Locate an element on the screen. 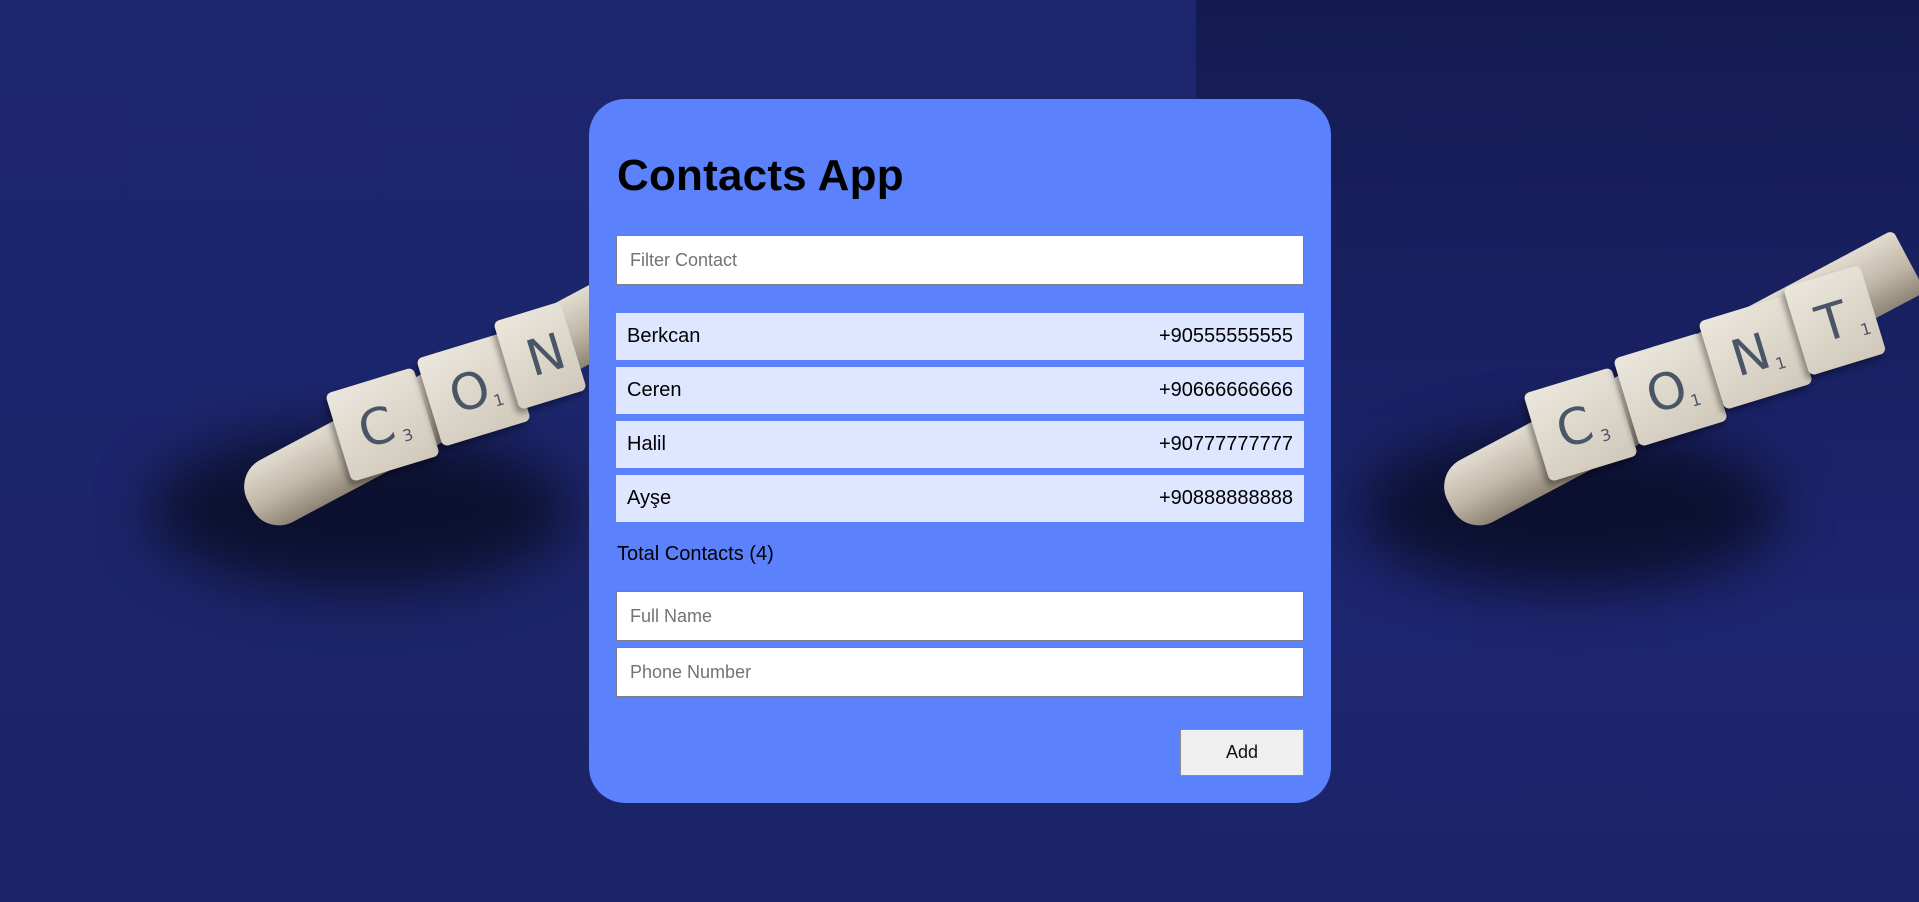 The height and width of the screenshot is (902, 1919). contact-row: Ayşe +90888888888 is located at coordinates (960, 498).